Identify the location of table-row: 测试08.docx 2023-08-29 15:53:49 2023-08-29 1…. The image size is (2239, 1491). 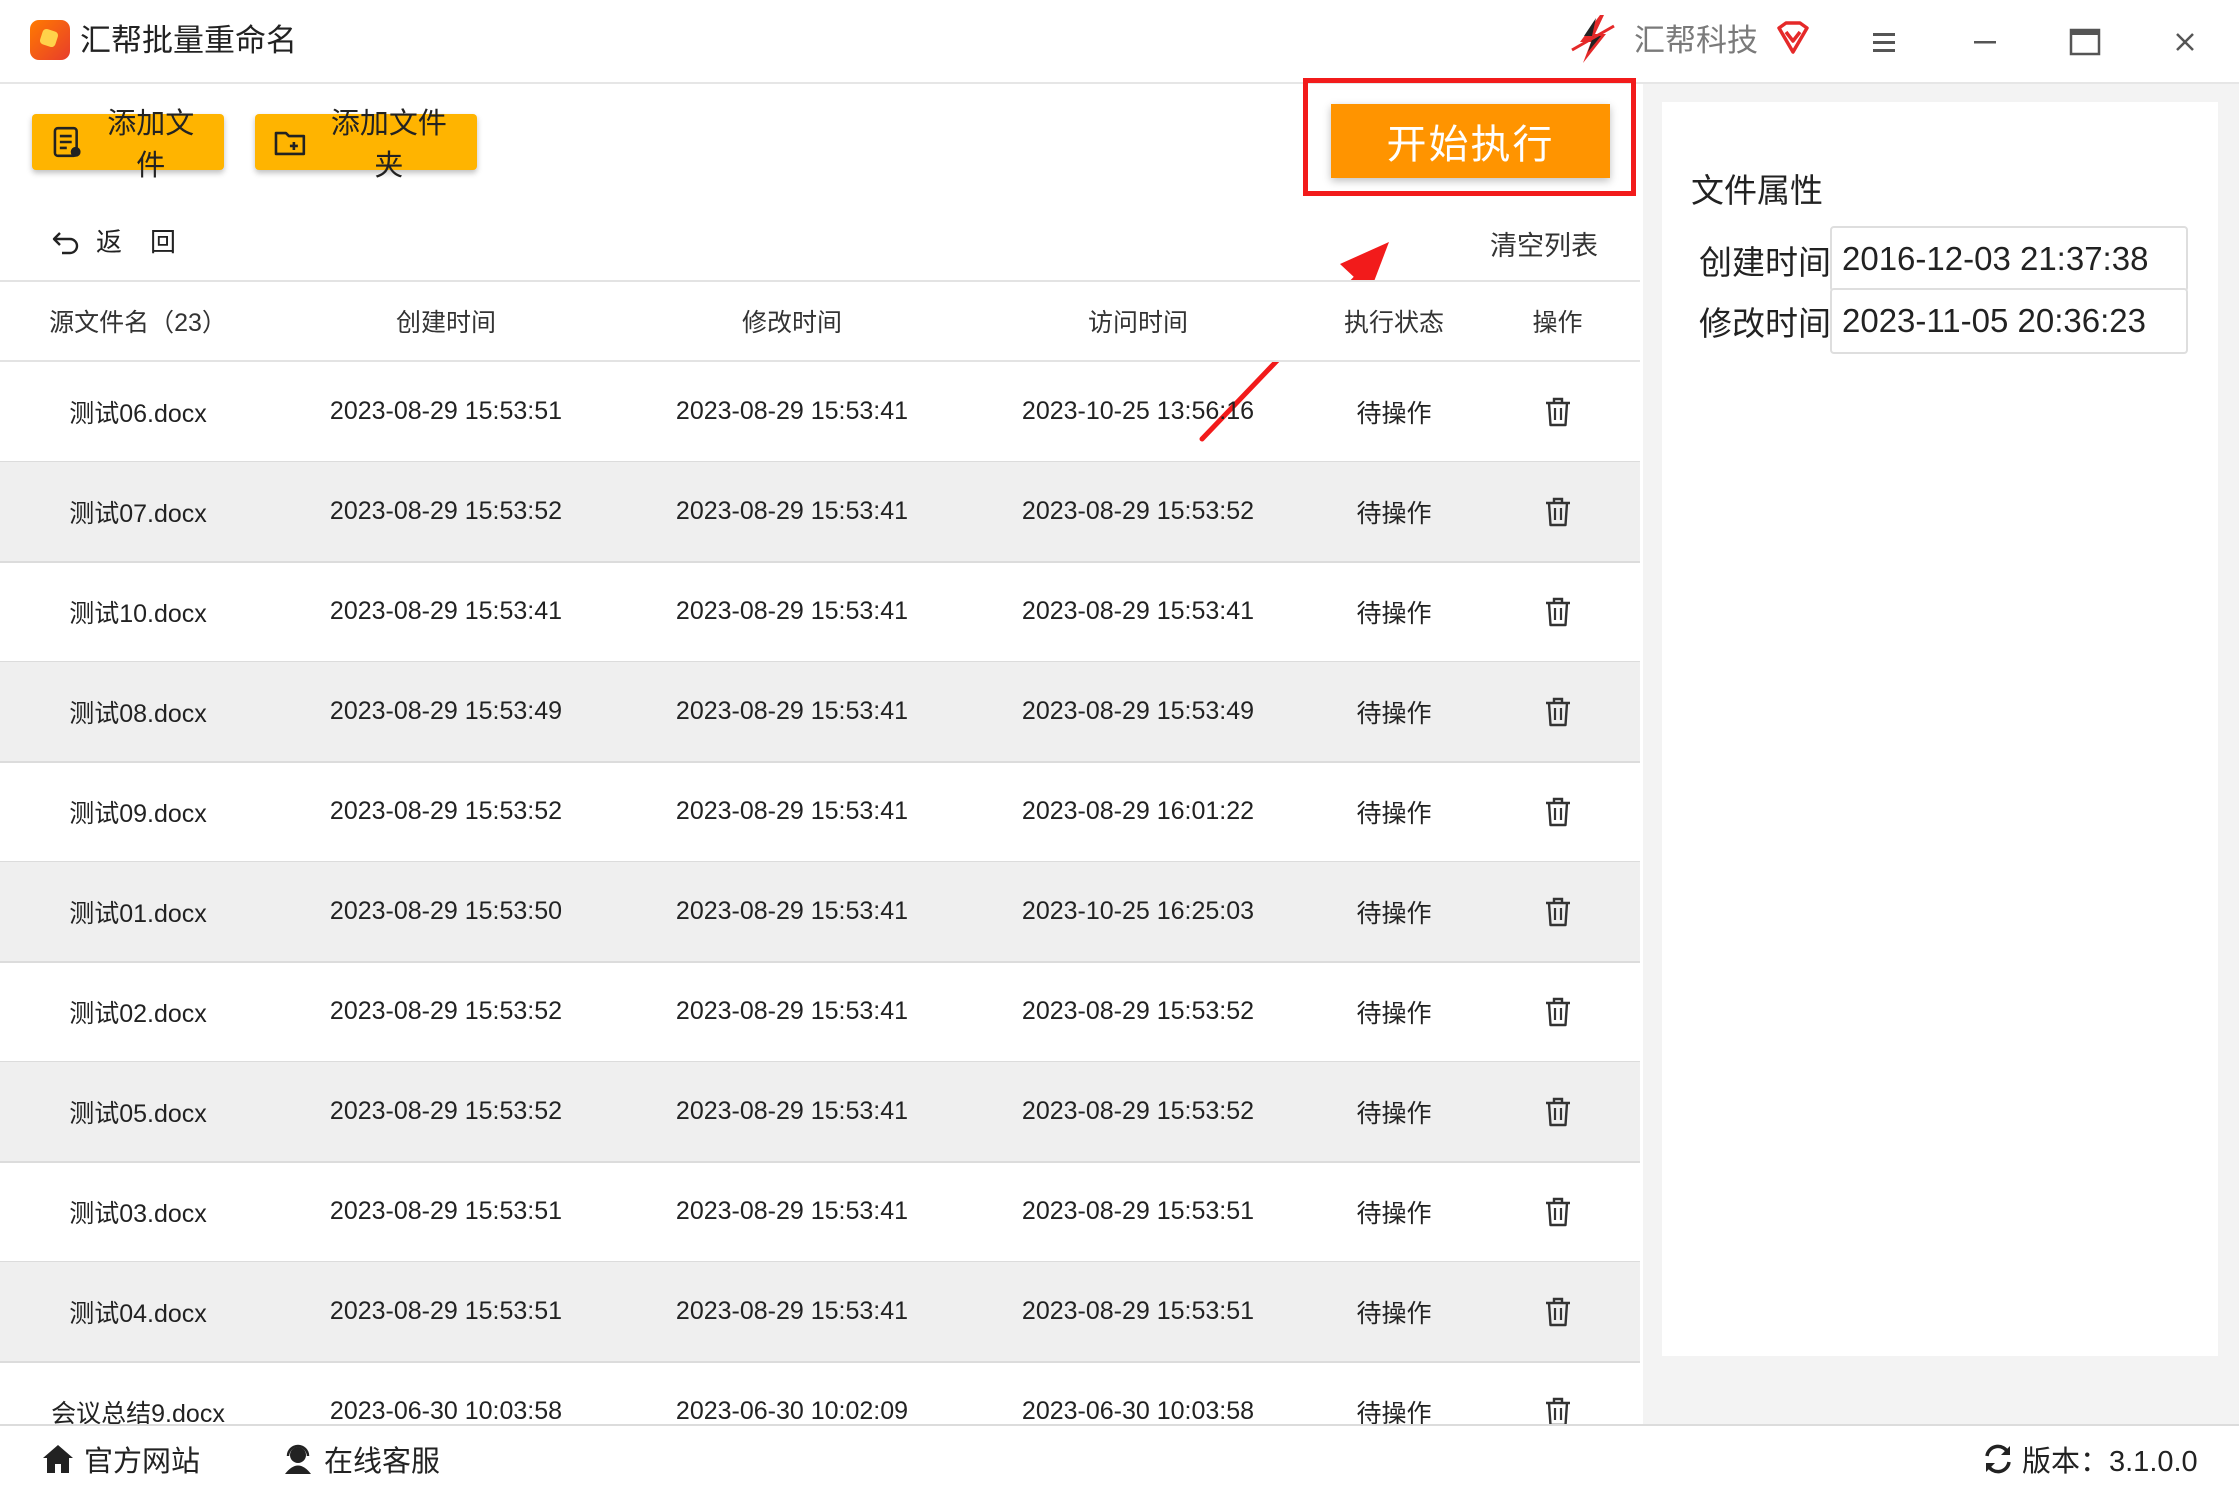
(820, 712).